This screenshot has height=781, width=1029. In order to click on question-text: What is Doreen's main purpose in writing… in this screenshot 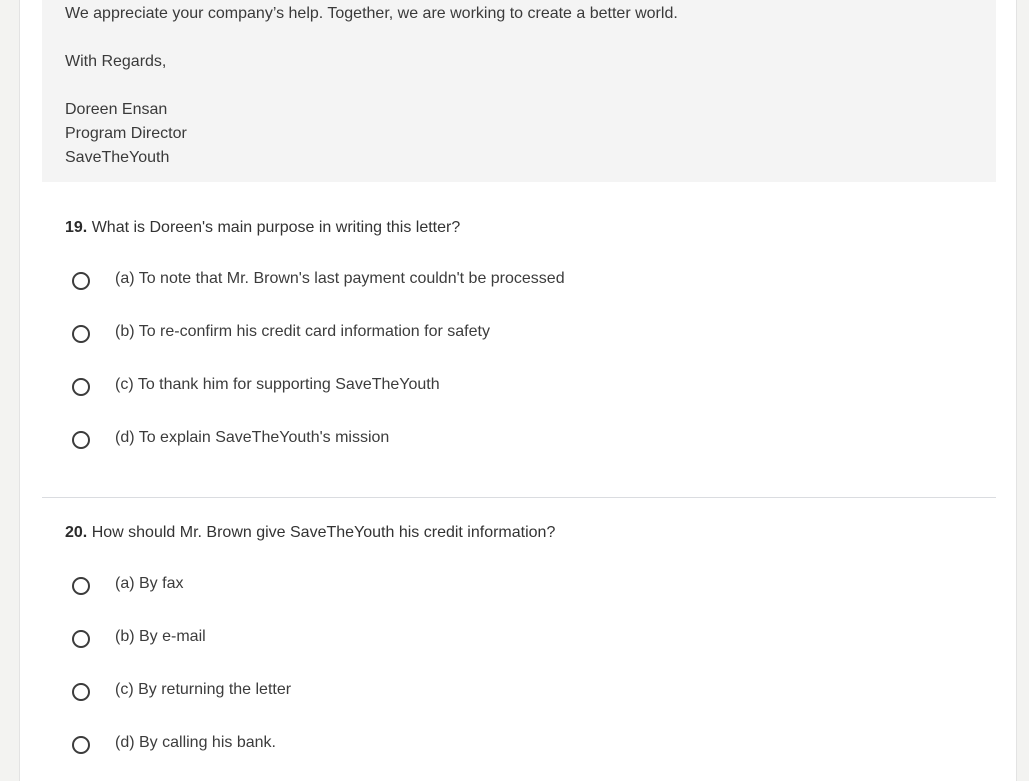, I will do `click(276, 227)`.